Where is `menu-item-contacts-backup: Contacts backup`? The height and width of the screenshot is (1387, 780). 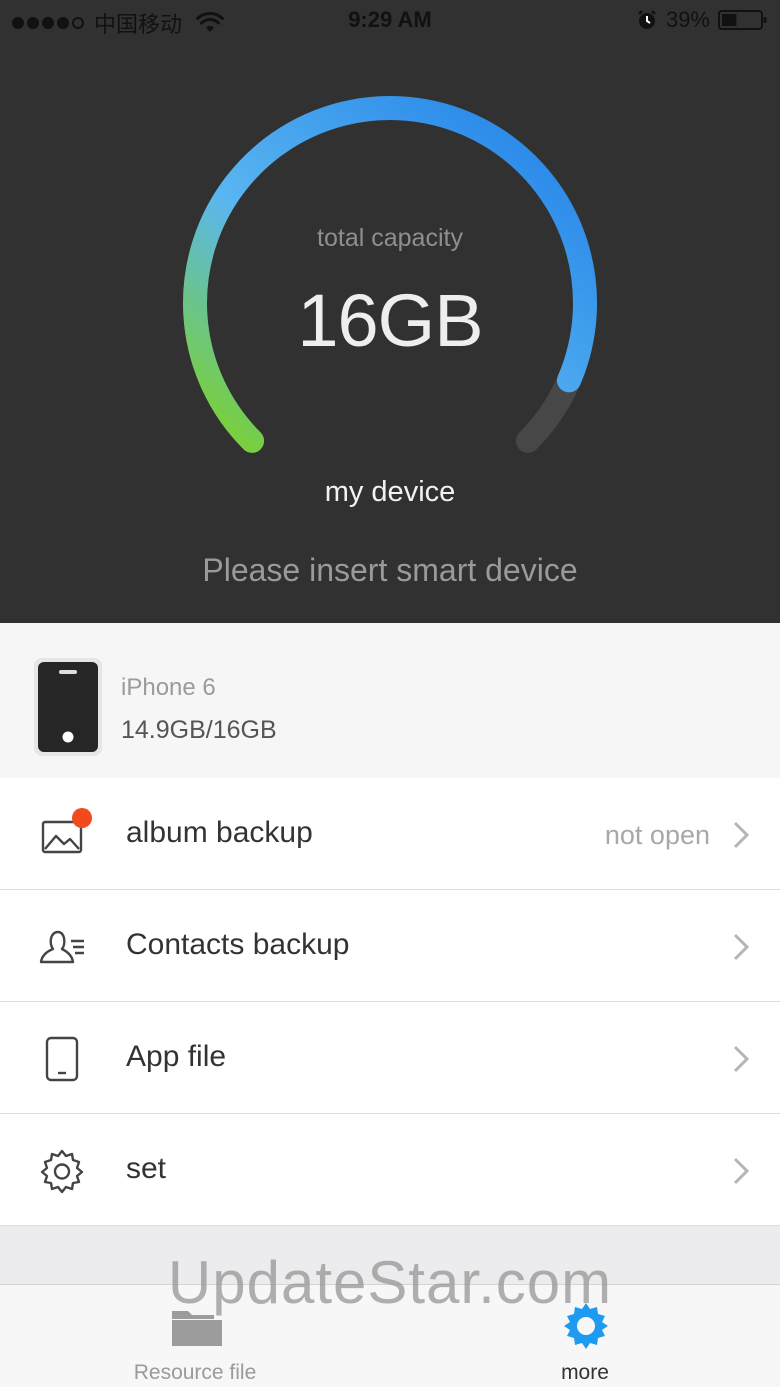 menu-item-contacts-backup: Contacts backup is located at coordinates (390, 946).